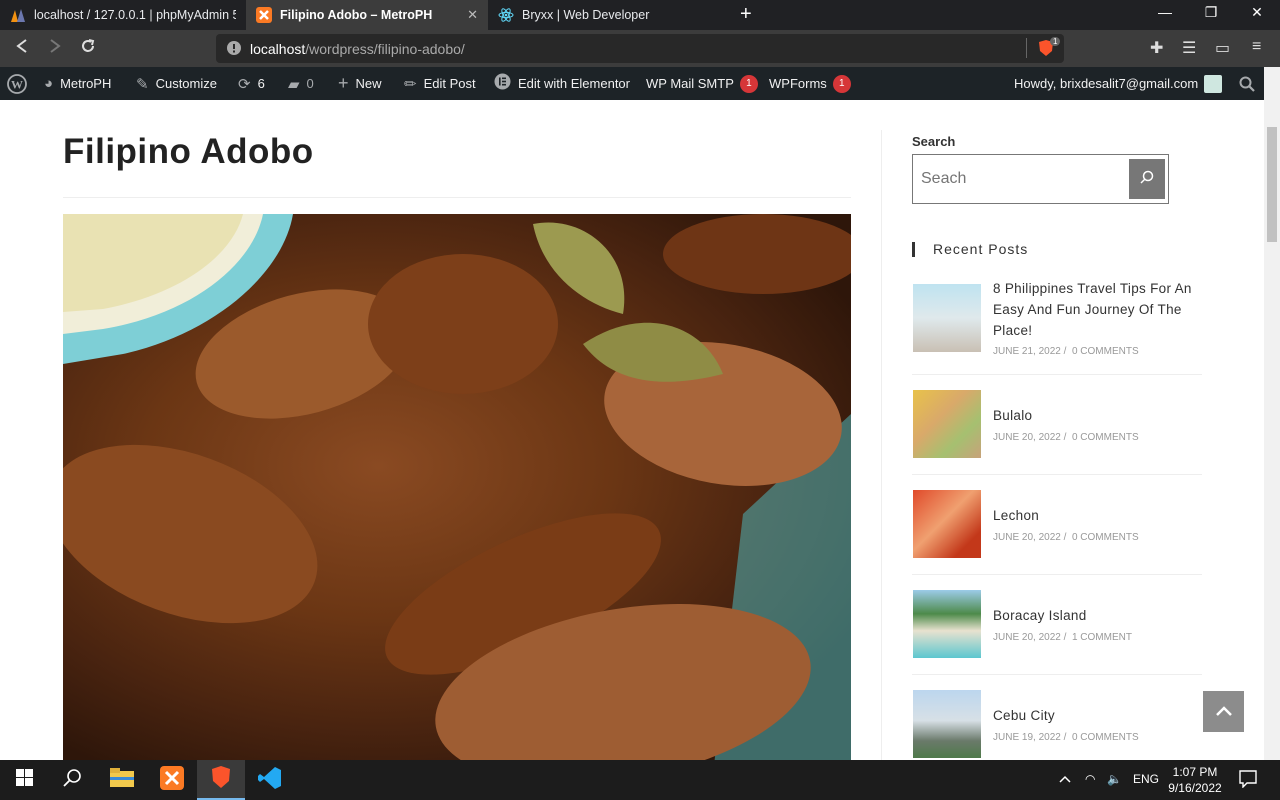  Describe the element at coordinates (1095, 715) in the screenshot. I see `post-link: Cebu City` at that location.